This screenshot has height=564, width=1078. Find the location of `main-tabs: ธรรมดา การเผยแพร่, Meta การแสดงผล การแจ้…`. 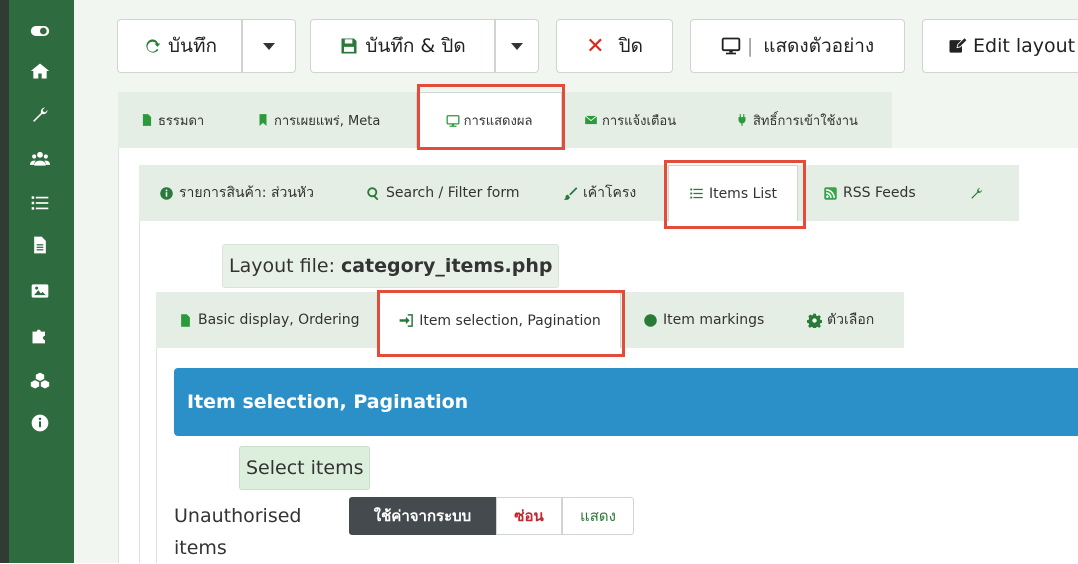

main-tabs: ธรรมดา การเผยแพร่, Meta การแสดงผล การแจ้… is located at coordinates (505, 120).